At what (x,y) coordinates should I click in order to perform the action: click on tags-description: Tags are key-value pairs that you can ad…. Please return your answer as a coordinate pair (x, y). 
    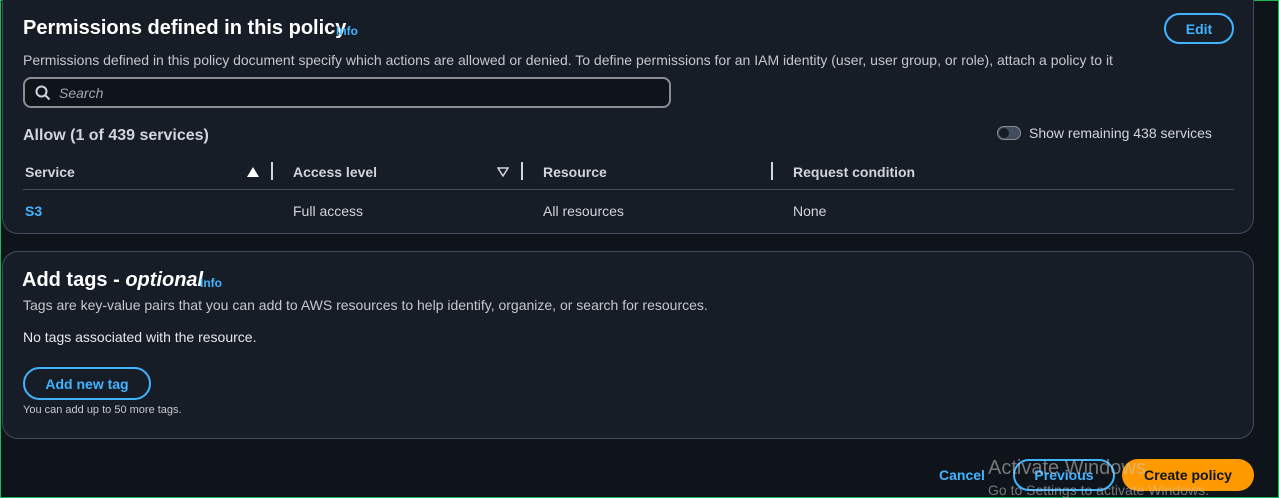
    Looking at the image, I should click on (365, 305).